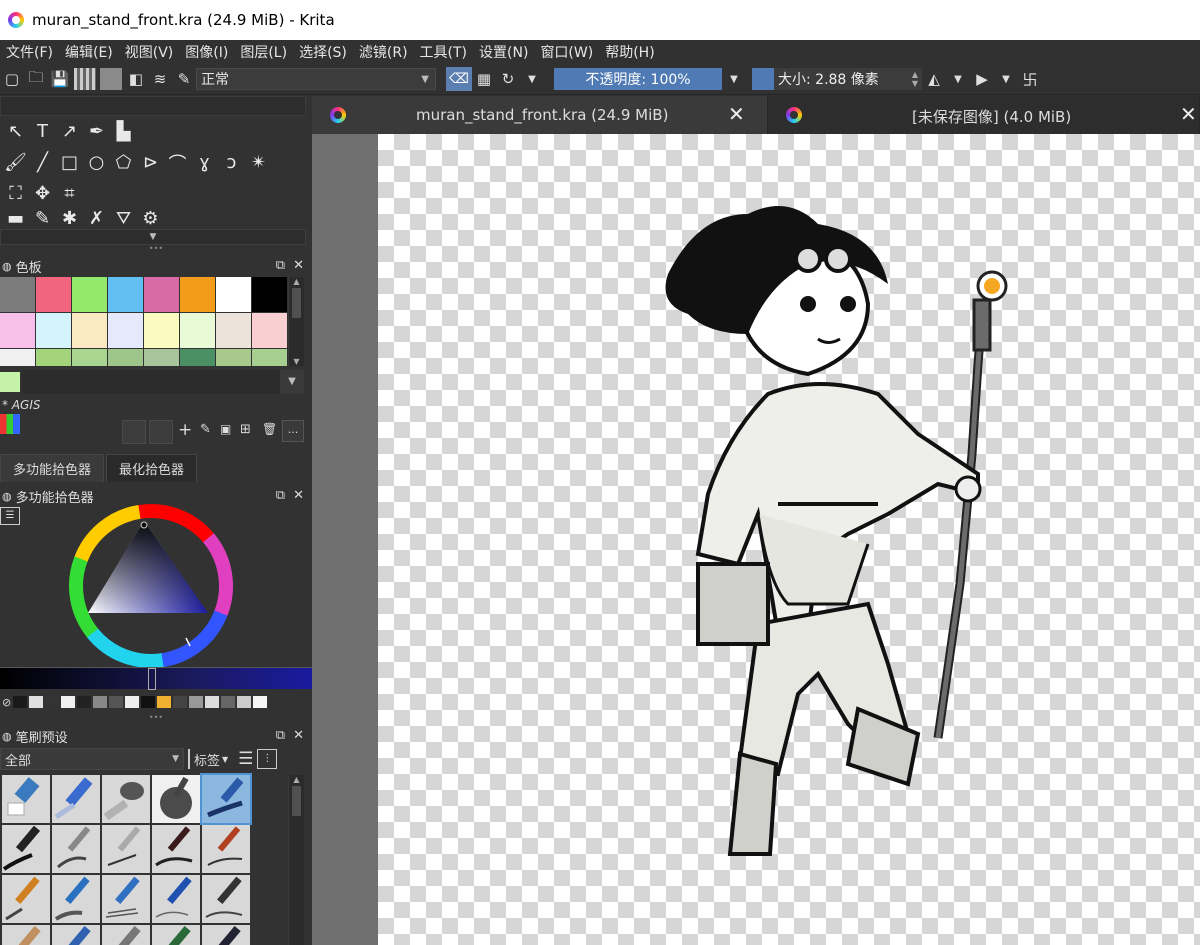 The height and width of the screenshot is (945, 1200). I want to click on gradient-edit-tool-icon: ▙, so click(123, 131).